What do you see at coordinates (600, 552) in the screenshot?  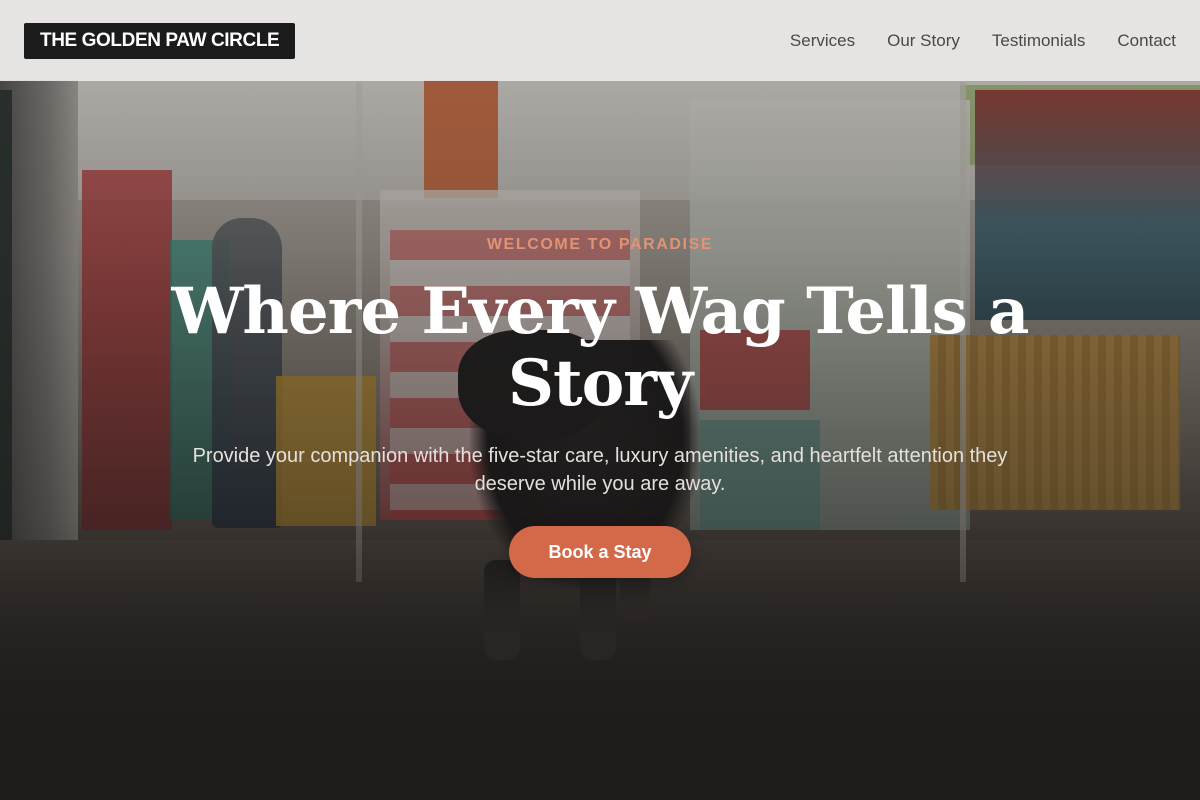 I see `book-a-stay-button: Book a Stay` at bounding box center [600, 552].